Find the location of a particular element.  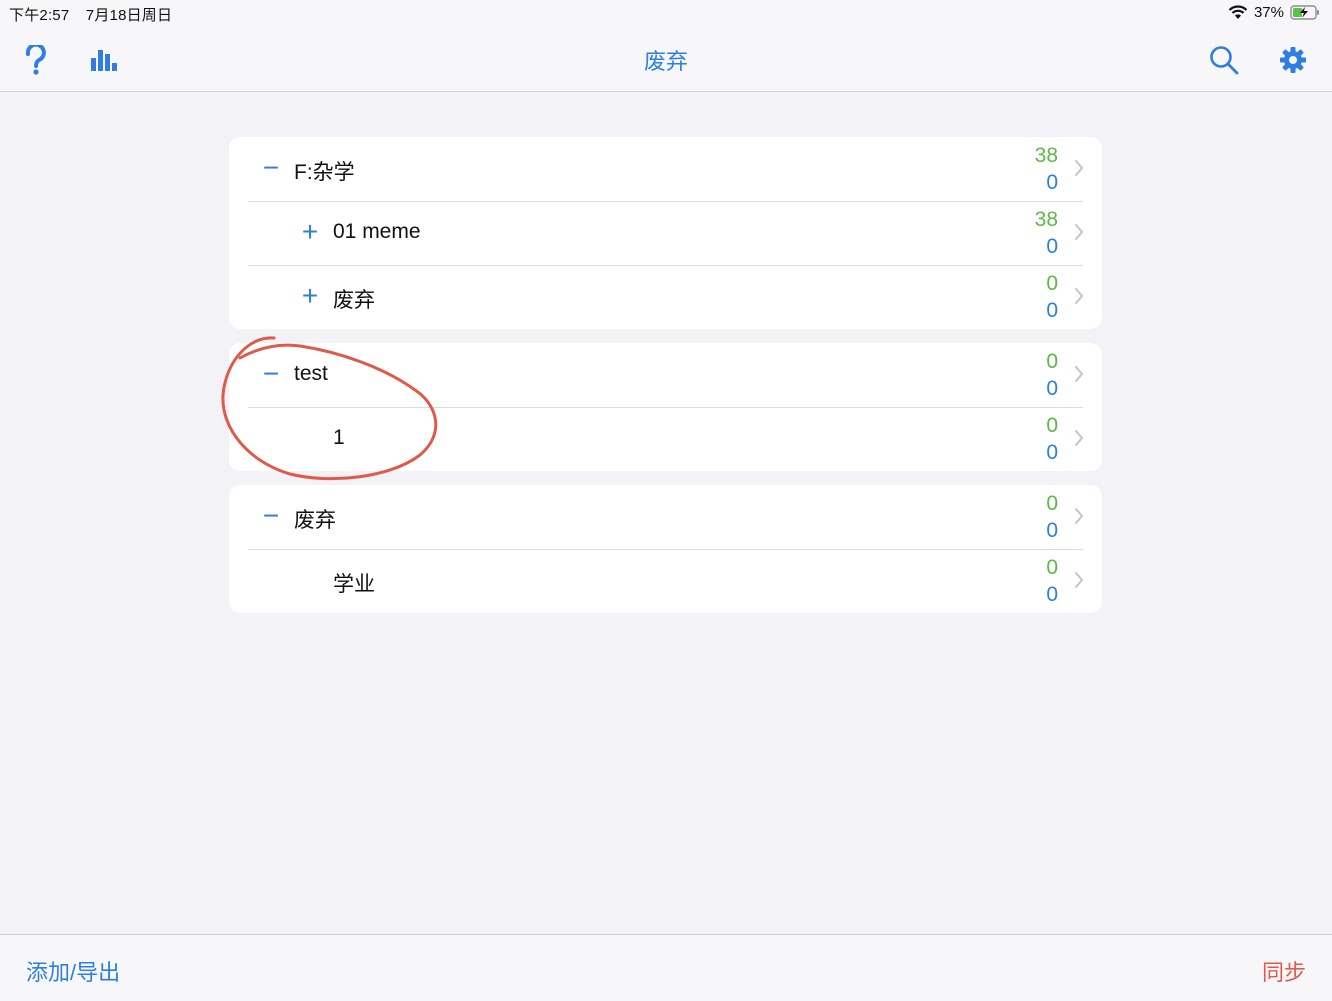

deck-group-test: − test 0 0 1 0 0 is located at coordinates (665, 407).